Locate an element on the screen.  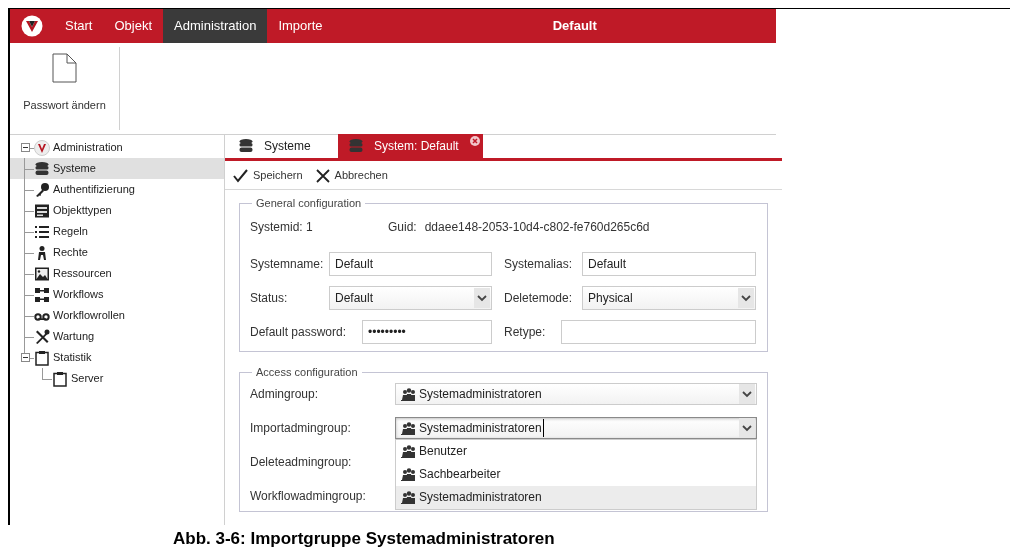
systemid-text: Systemid: 1 is located at coordinates (282, 227).